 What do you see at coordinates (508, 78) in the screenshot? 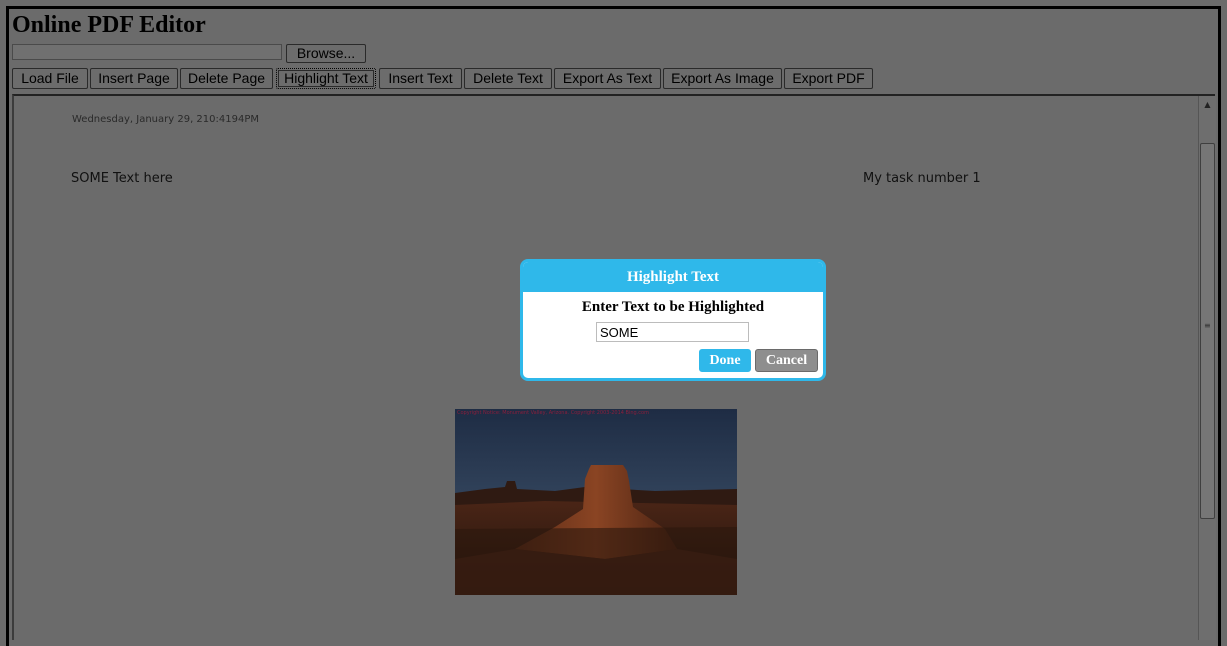
I see `delete-text-button: Delete Text` at bounding box center [508, 78].